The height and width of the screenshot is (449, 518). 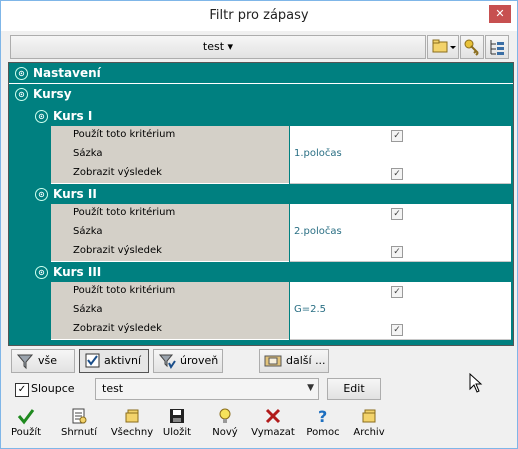 What do you see at coordinates (52, 94) in the screenshot?
I see `section-label: Kursy` at bounding box center [52, 94].